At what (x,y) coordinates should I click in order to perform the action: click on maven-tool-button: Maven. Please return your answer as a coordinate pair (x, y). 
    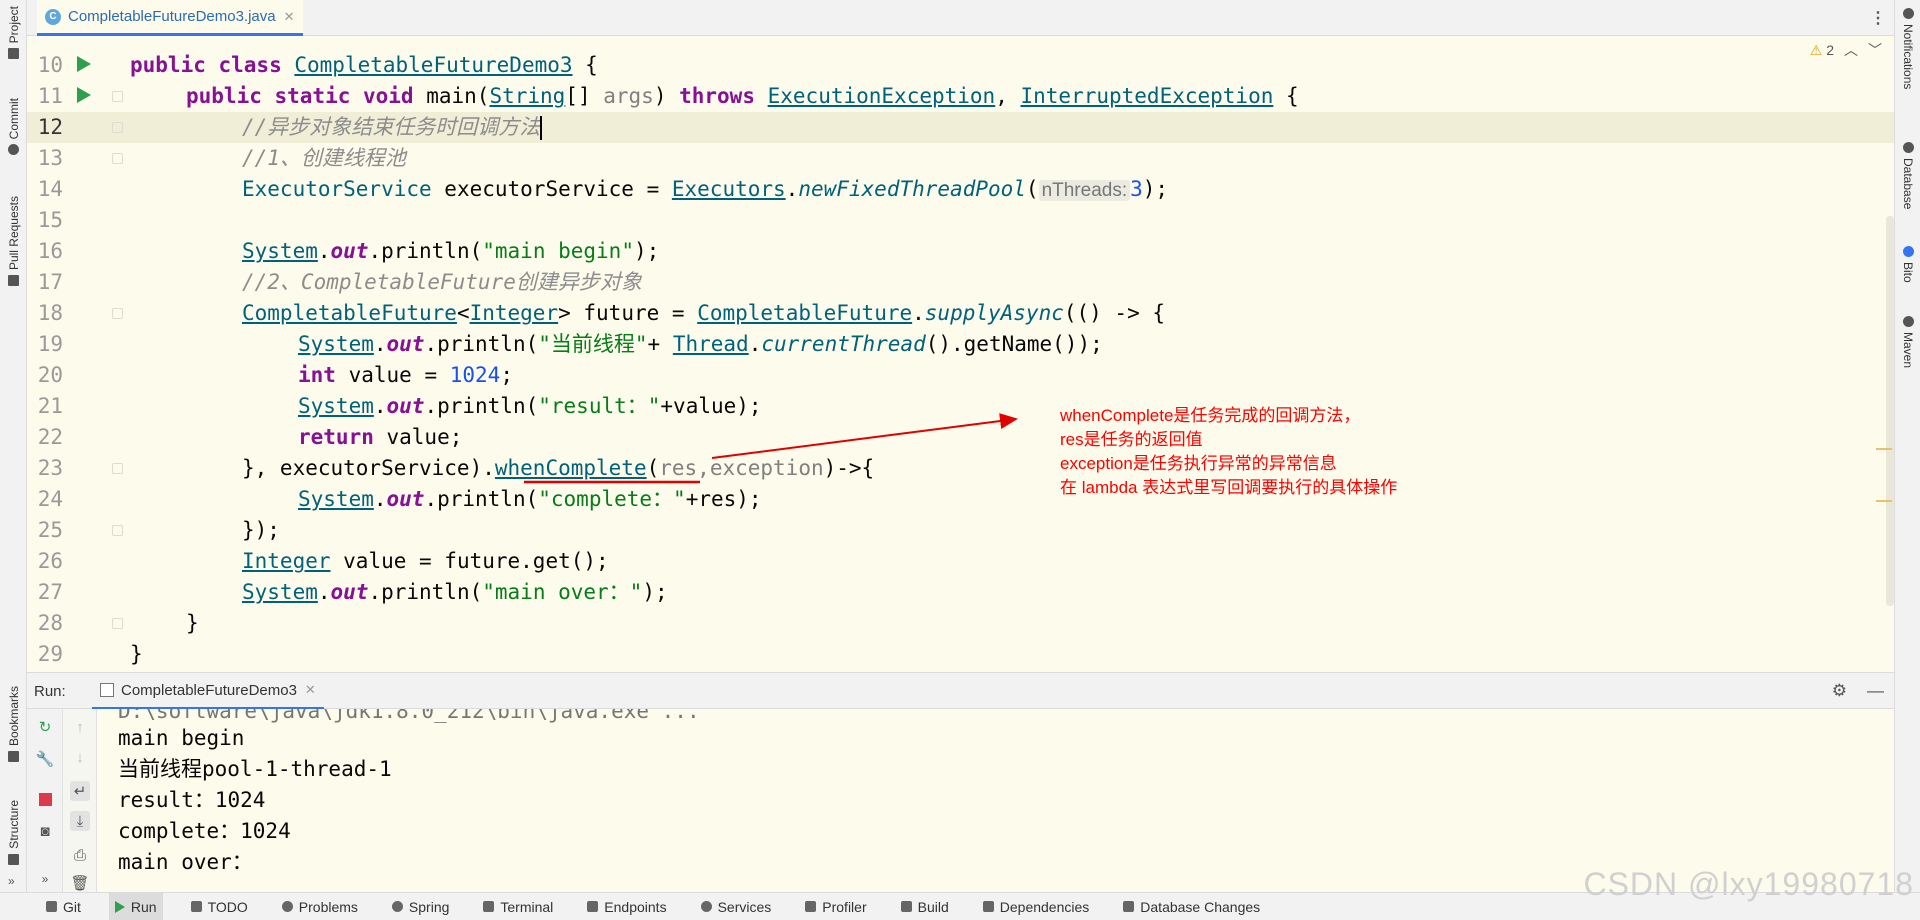
    Looking at the image, I should click on (1907, 342).